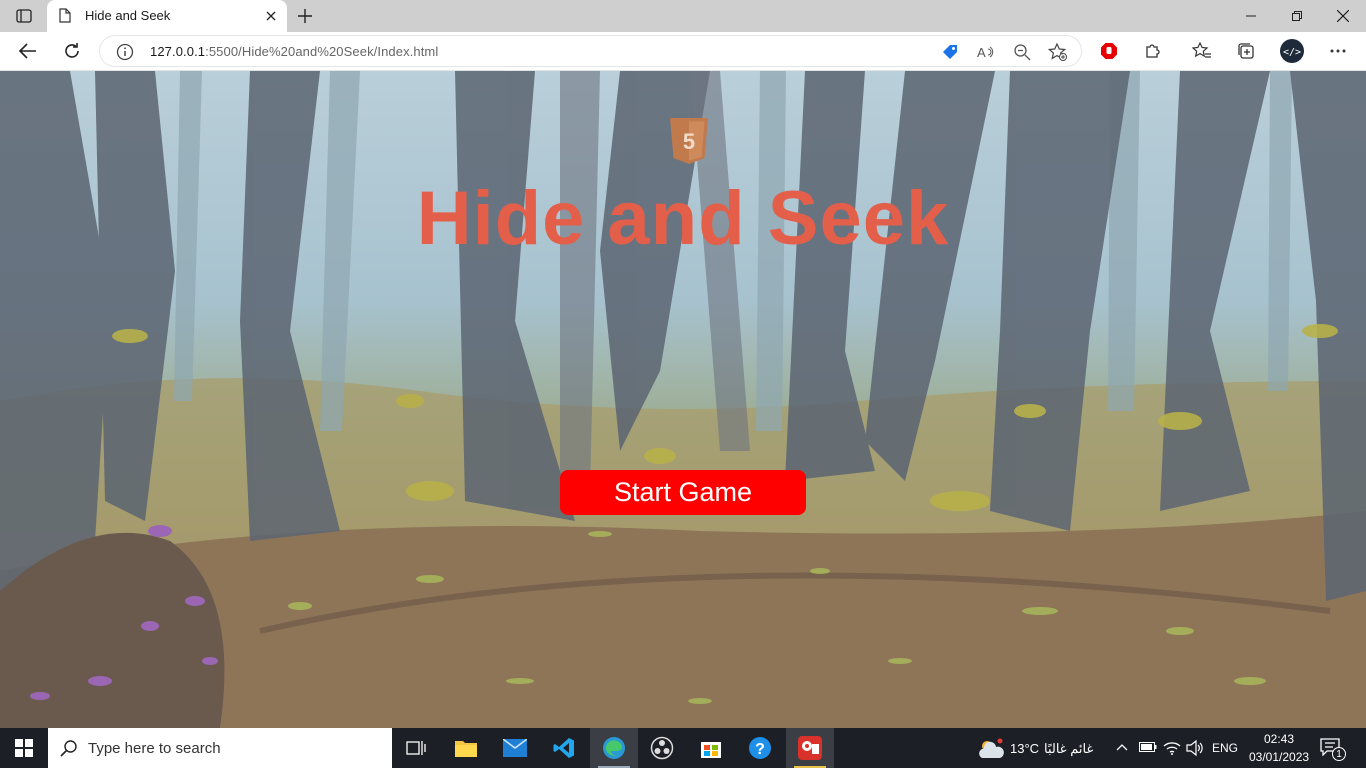 This screenshot has width=1366, height=768. I want to click on mail-icon, so click(515, 748).